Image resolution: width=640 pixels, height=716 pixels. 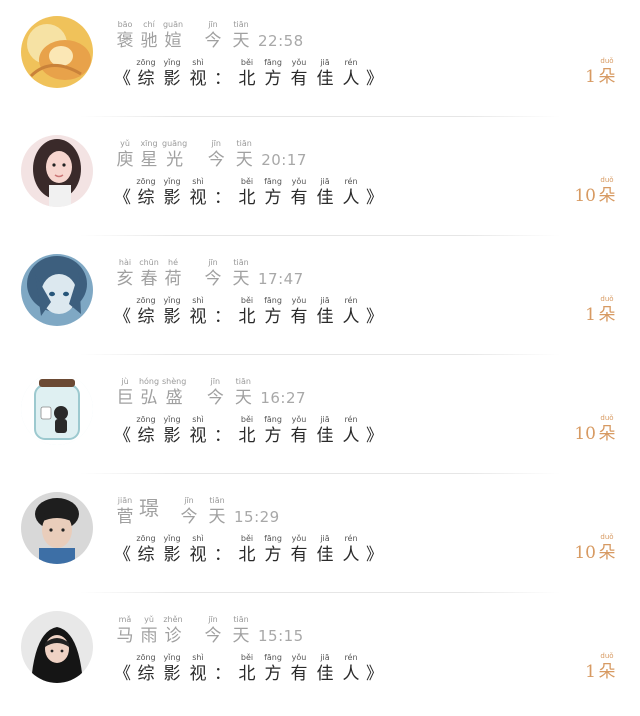 I want to click on flower-count: 1 duǒ 朵, so click(x=601, y=72).